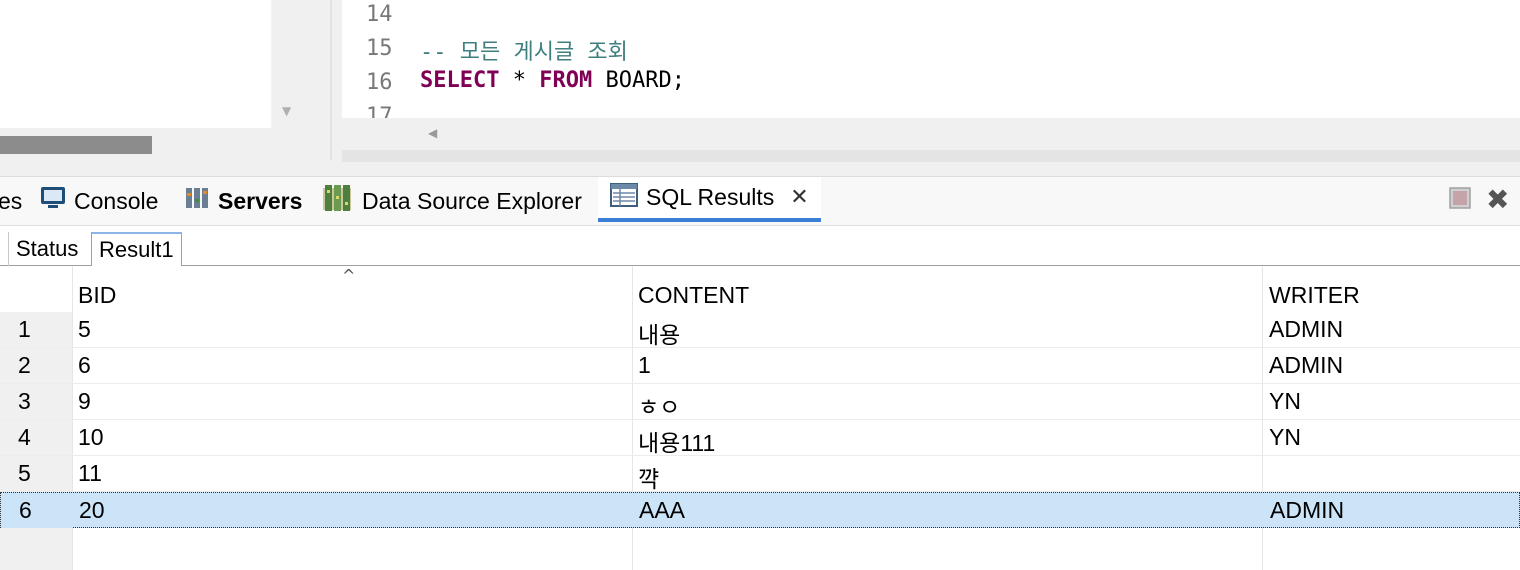  Describe the element at coordinates (338, 201) in the screenshot. I see `database-explorer-icon` at that location.